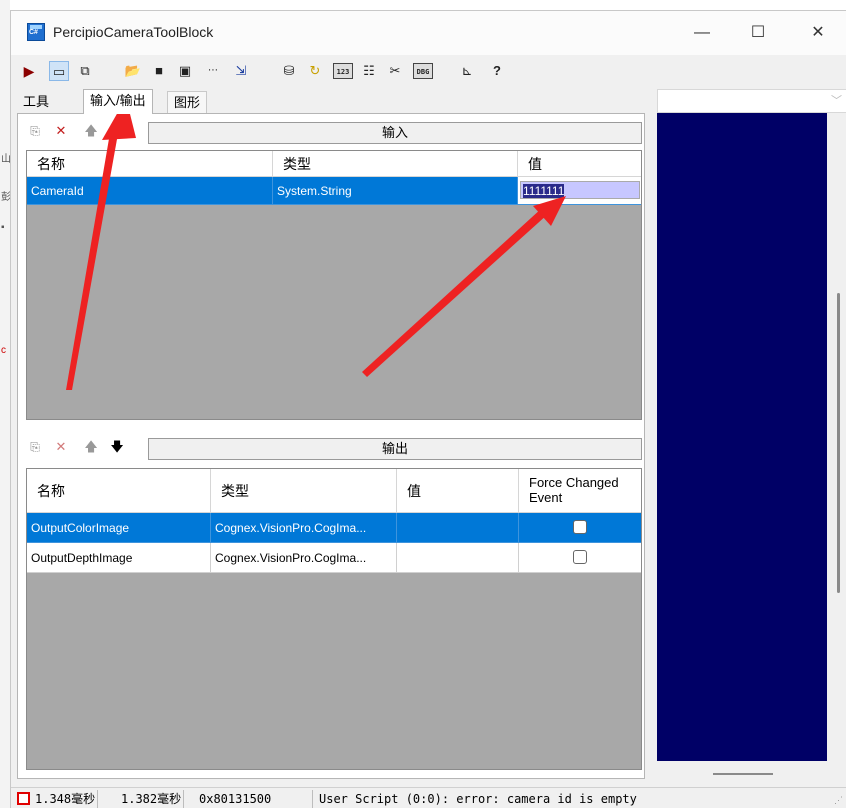 The height and width of the screenshot is (808, 846). Describe the element at coordinates (213, 71) in the screenshot. I see `dotted-icon: ⋯` at that location.